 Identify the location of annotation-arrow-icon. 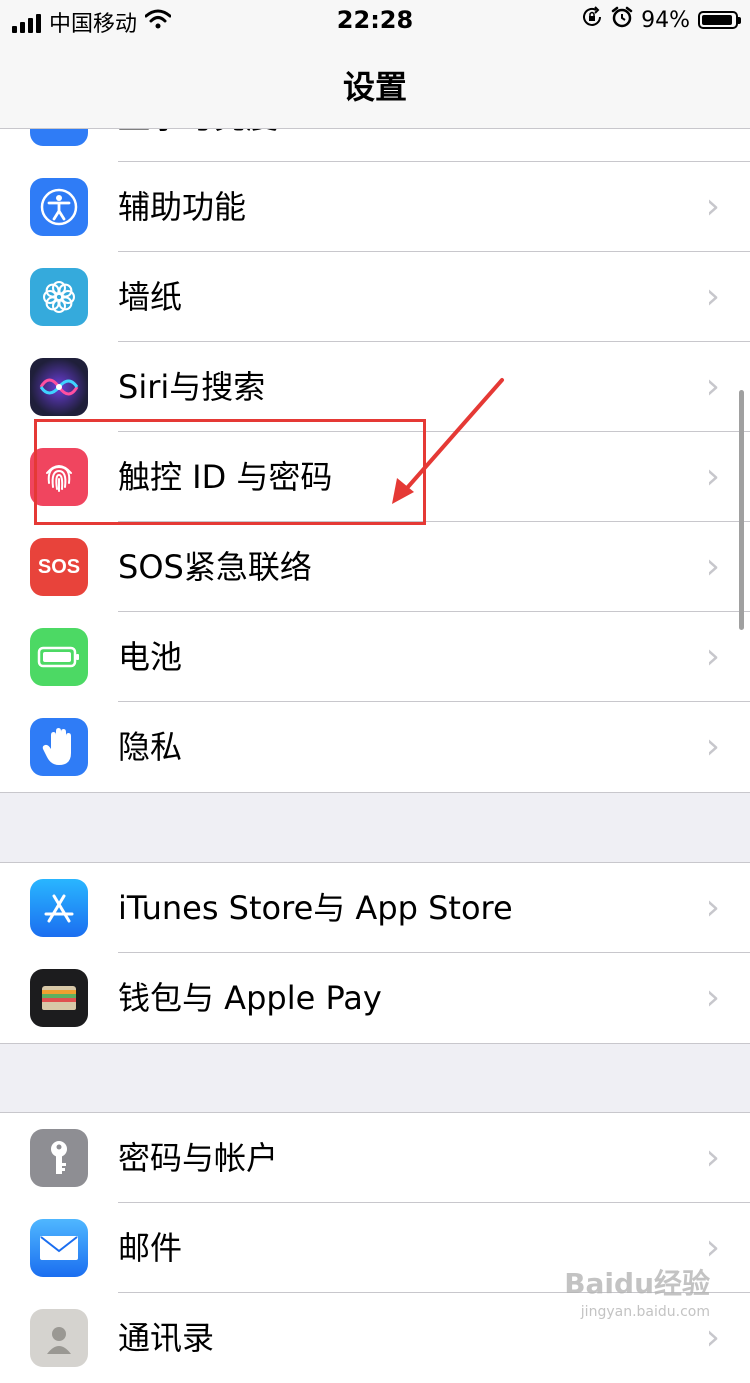
(448, 441).